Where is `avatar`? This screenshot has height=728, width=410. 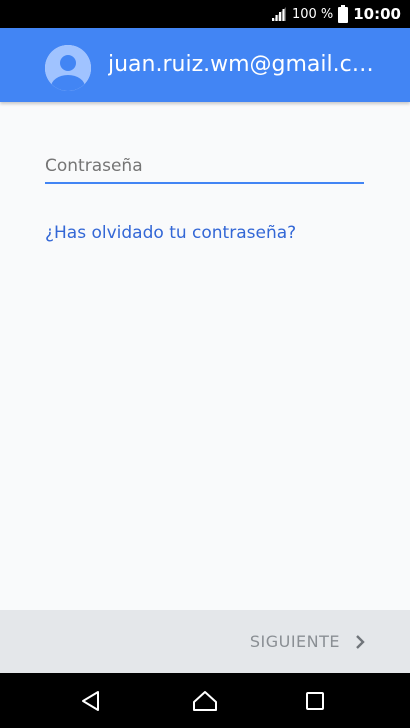 avatar is located at coordinates (68, 68).